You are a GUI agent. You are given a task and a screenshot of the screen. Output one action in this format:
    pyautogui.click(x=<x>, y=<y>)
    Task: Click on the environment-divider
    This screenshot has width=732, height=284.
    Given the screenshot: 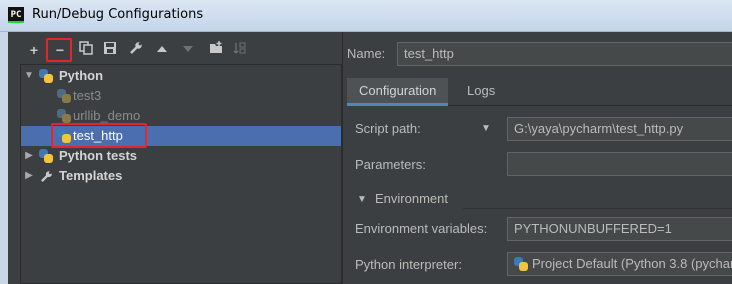 What is the action you would take?
    pyautogui.click(x=597, y=208)
    